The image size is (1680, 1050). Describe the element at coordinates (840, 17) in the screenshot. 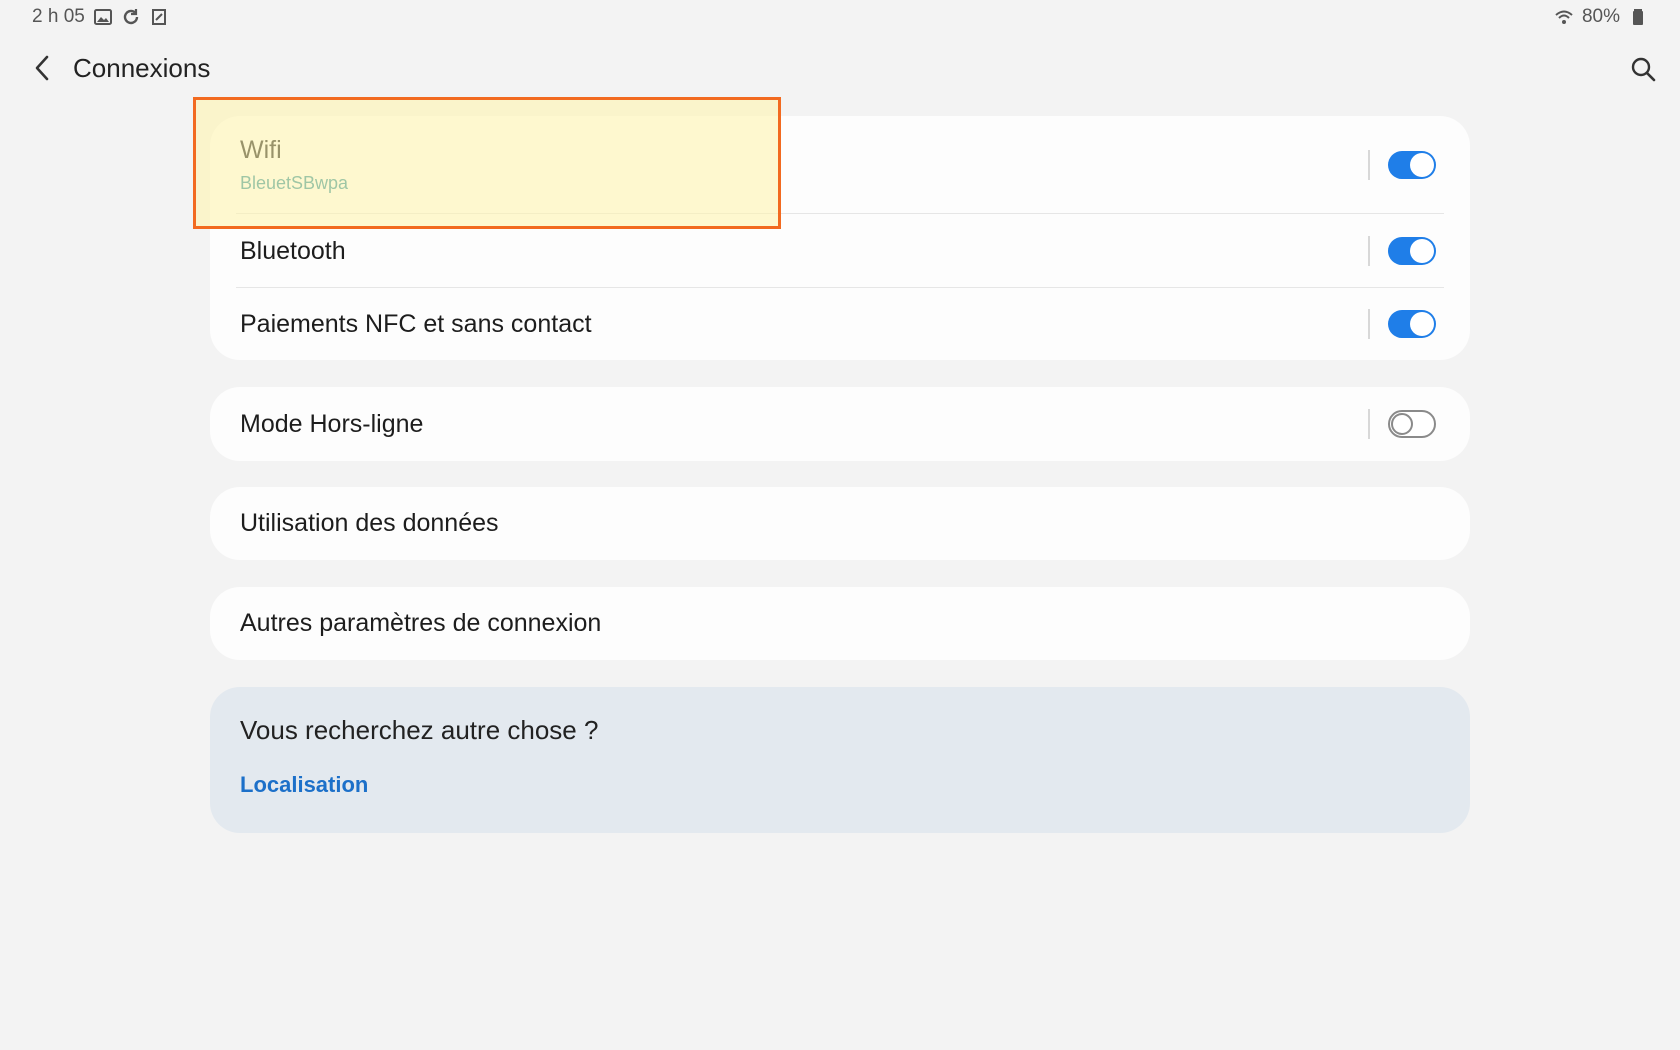

I see `status-bar: 2 h 05 80%` at that location.